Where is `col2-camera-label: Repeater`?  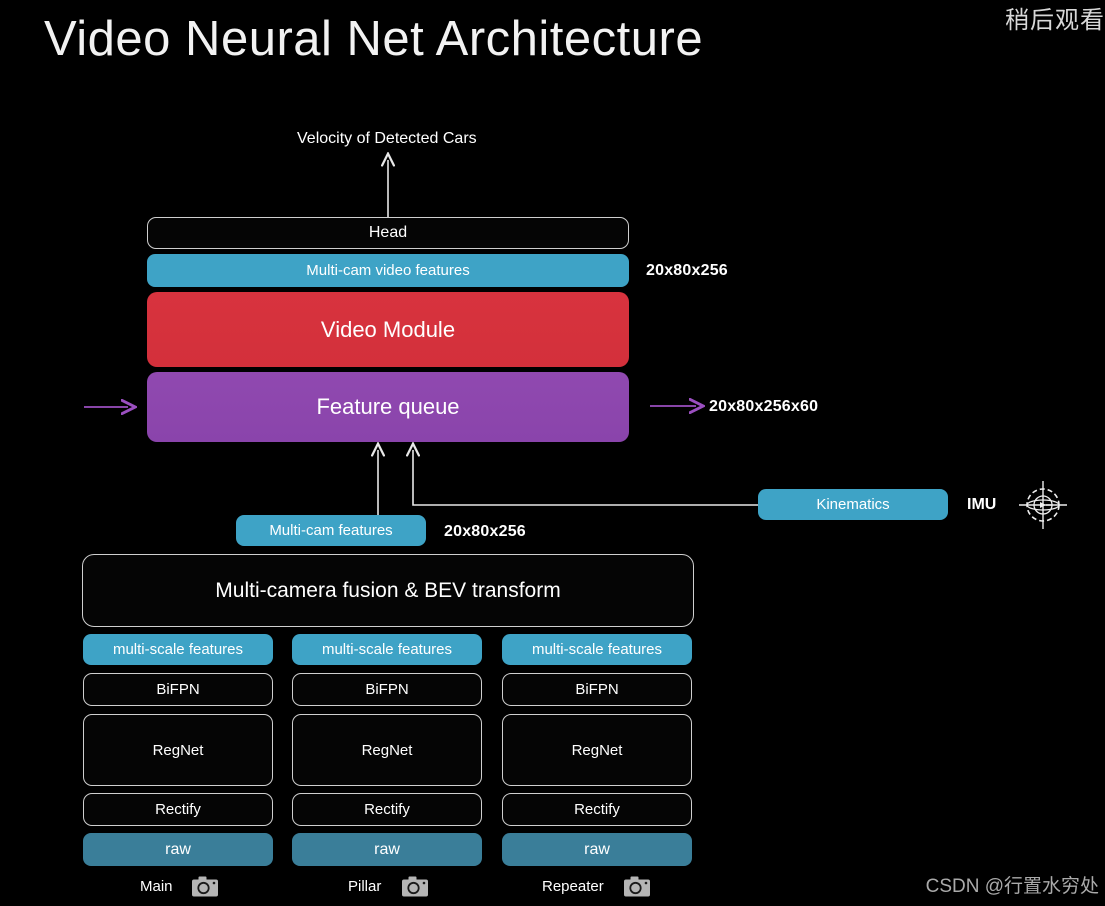 col2-camera-label: Repeater is located at coordinates (573, 886).